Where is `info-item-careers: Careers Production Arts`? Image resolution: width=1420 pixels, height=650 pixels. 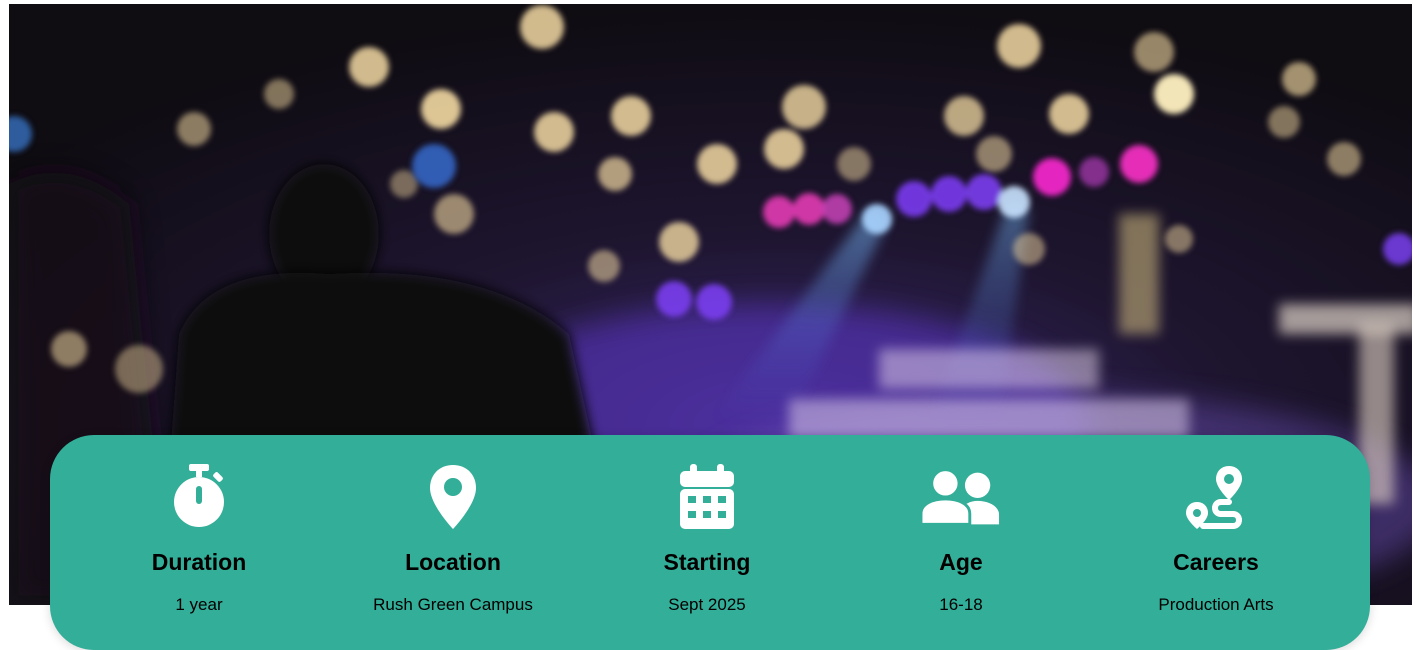
info-item-careers: Careers Production Arts is located at coordinates (1216, 542).